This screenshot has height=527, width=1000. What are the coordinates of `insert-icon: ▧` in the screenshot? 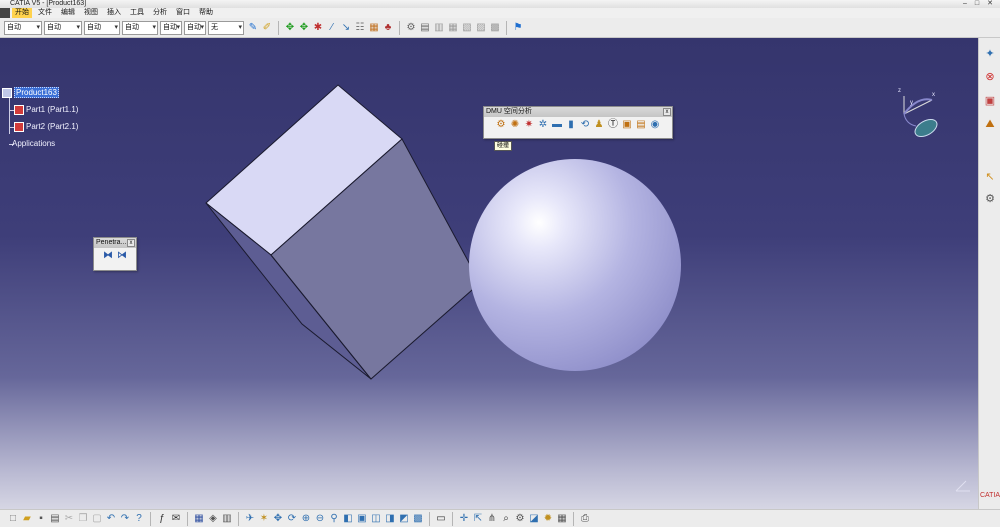 It's located at (467, 28).